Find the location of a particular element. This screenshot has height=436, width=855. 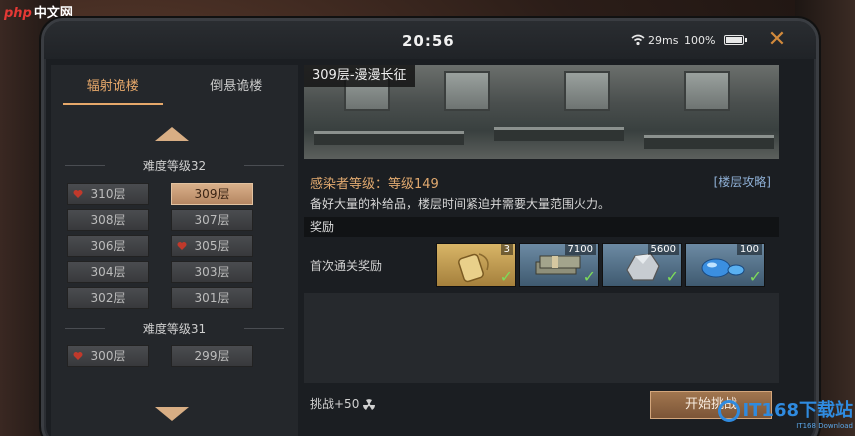

challenge-cost-text: 挑战+50 is located at coordinates (335, 404).